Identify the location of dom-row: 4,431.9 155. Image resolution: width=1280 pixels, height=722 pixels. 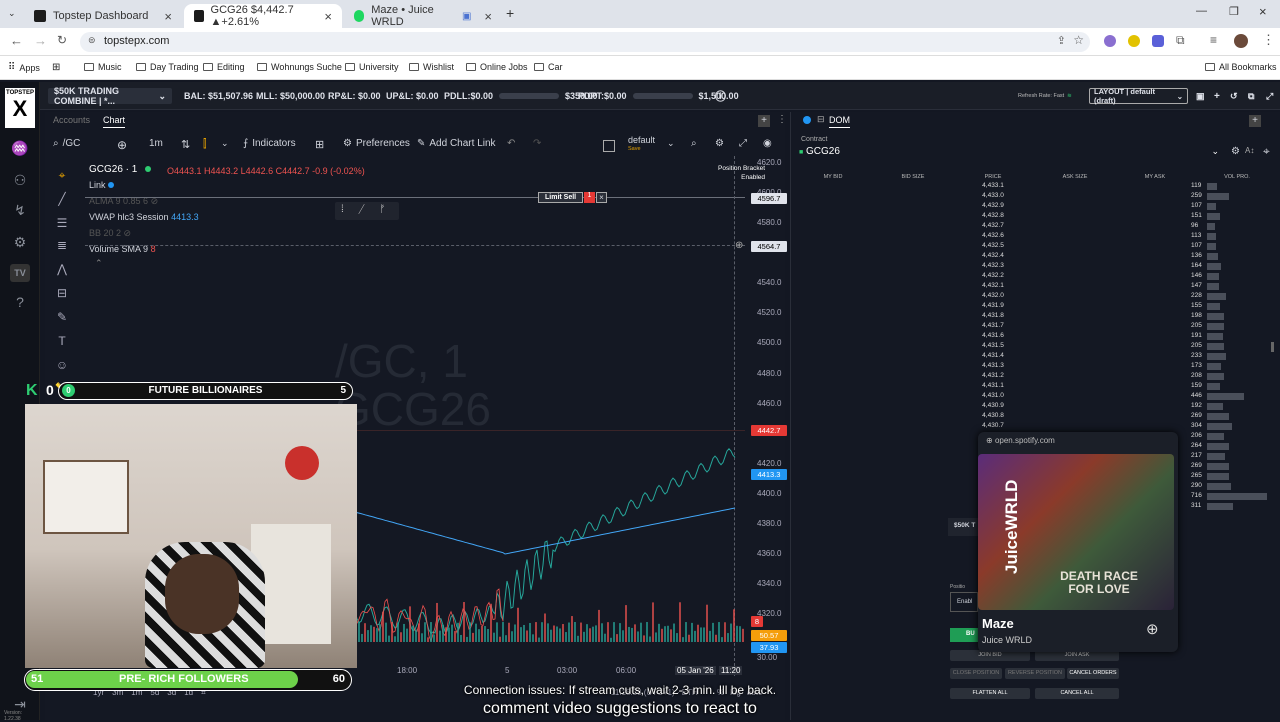
(1031, 307).